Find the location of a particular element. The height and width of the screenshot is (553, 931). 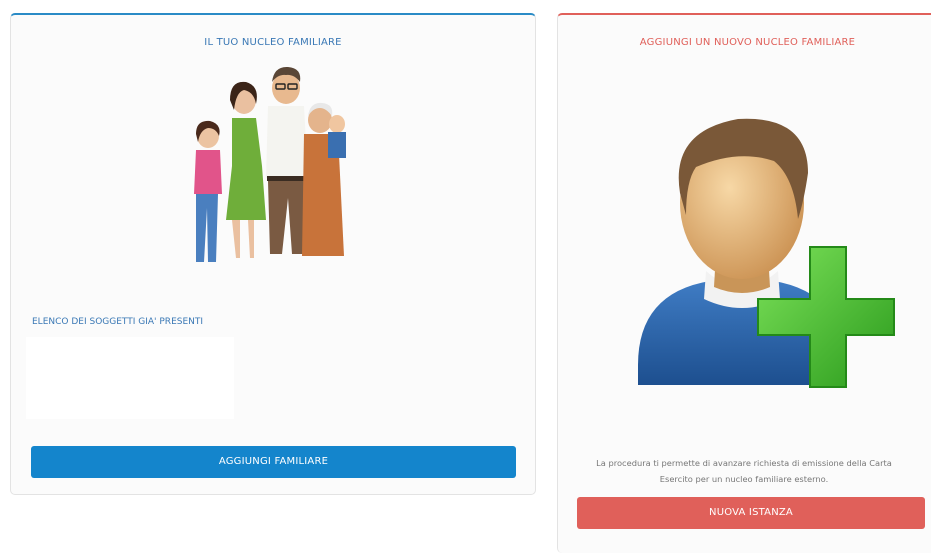

existing-members-list is located at coordinates (130, 378).